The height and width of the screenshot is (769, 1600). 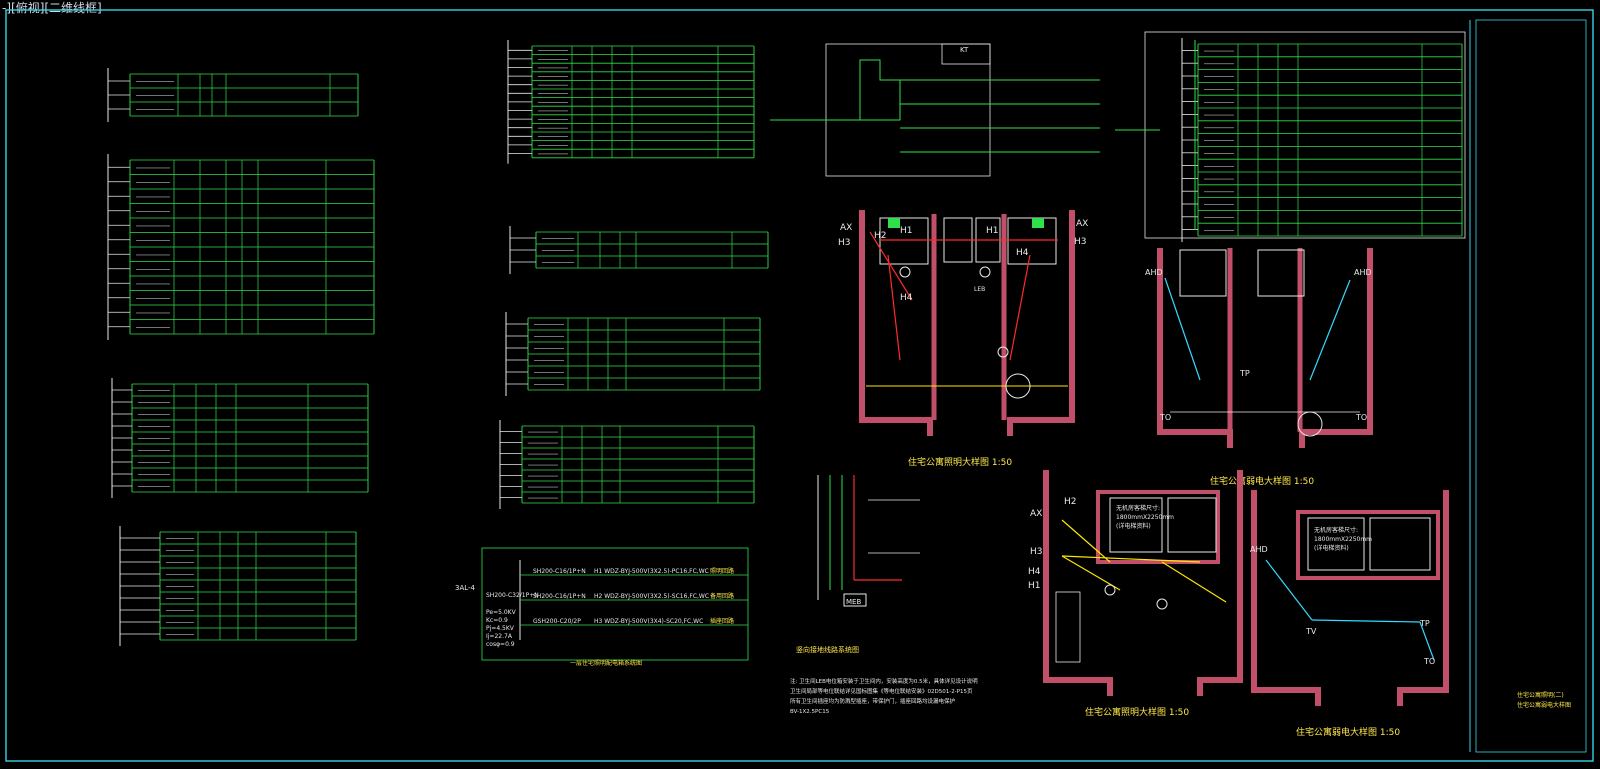 What do you see at coordinates (557, 621) in the screenshot?
I see `al4-breaker-3: GSH200-C20/2P` at bounding box center [557, 621].